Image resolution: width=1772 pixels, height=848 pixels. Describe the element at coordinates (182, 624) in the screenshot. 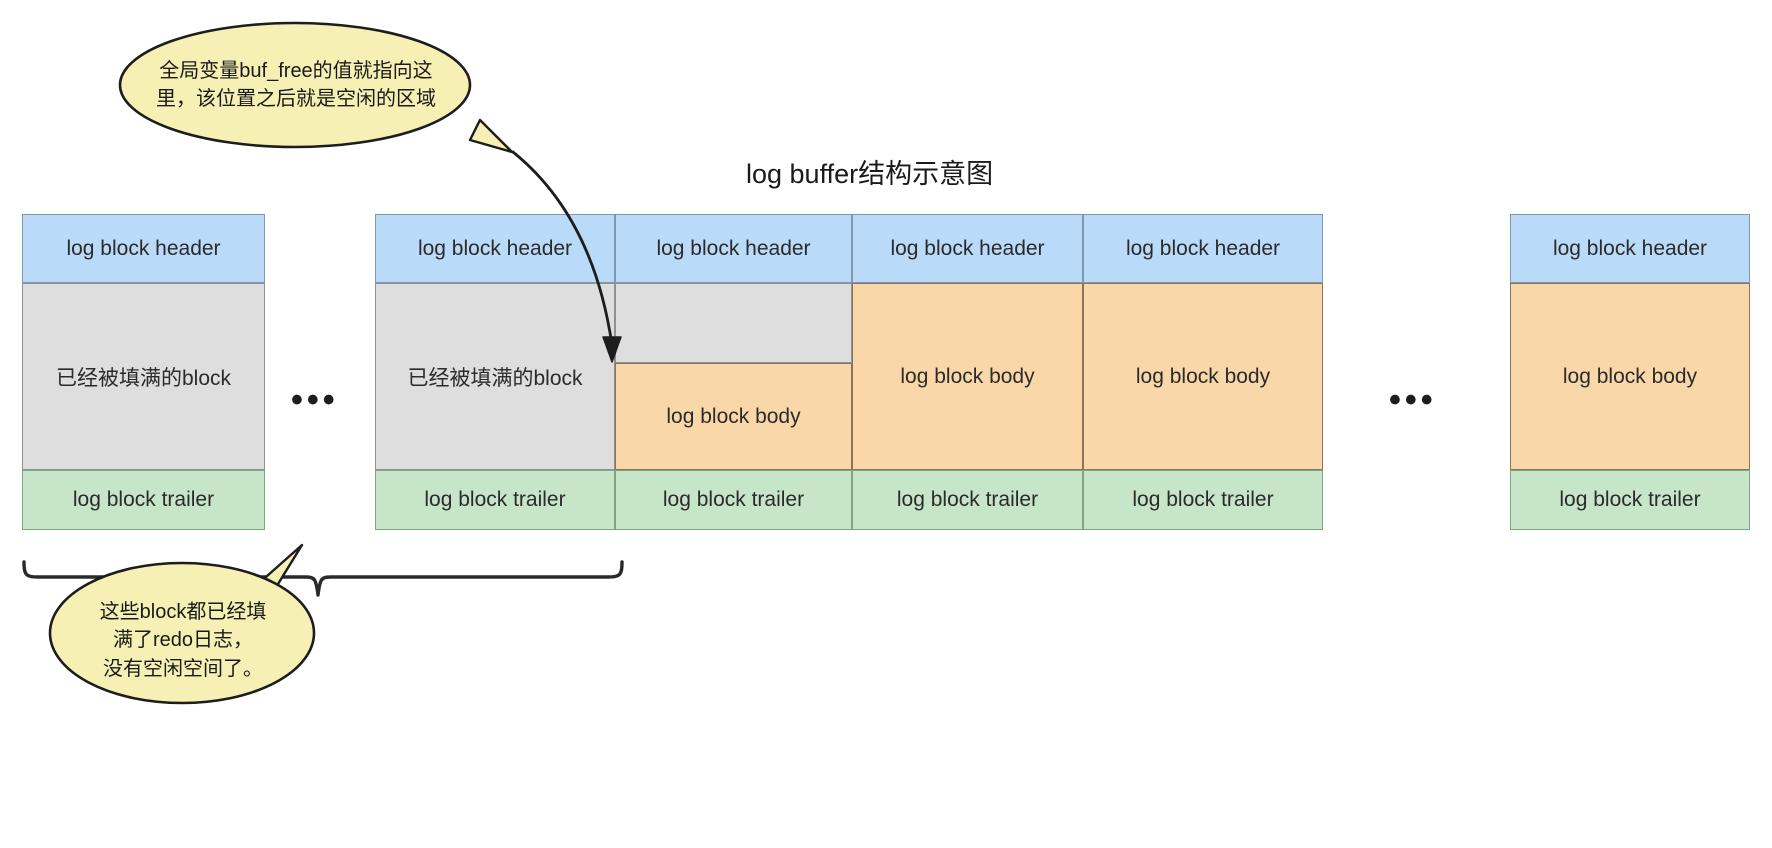

I see `filled-blocks-callout-shape` at that location.